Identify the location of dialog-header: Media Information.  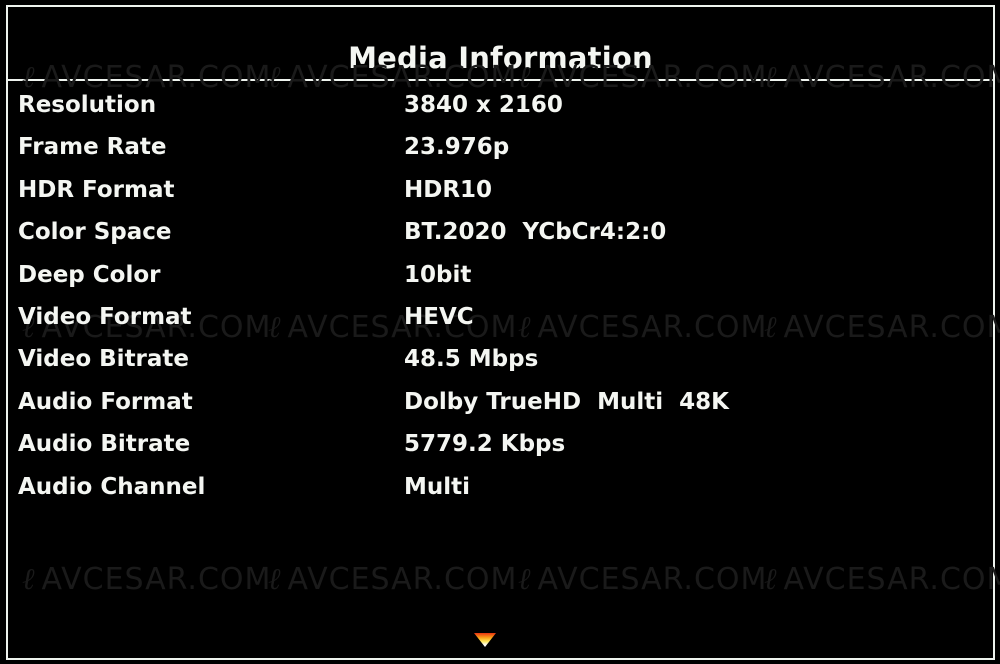
(500, 44).